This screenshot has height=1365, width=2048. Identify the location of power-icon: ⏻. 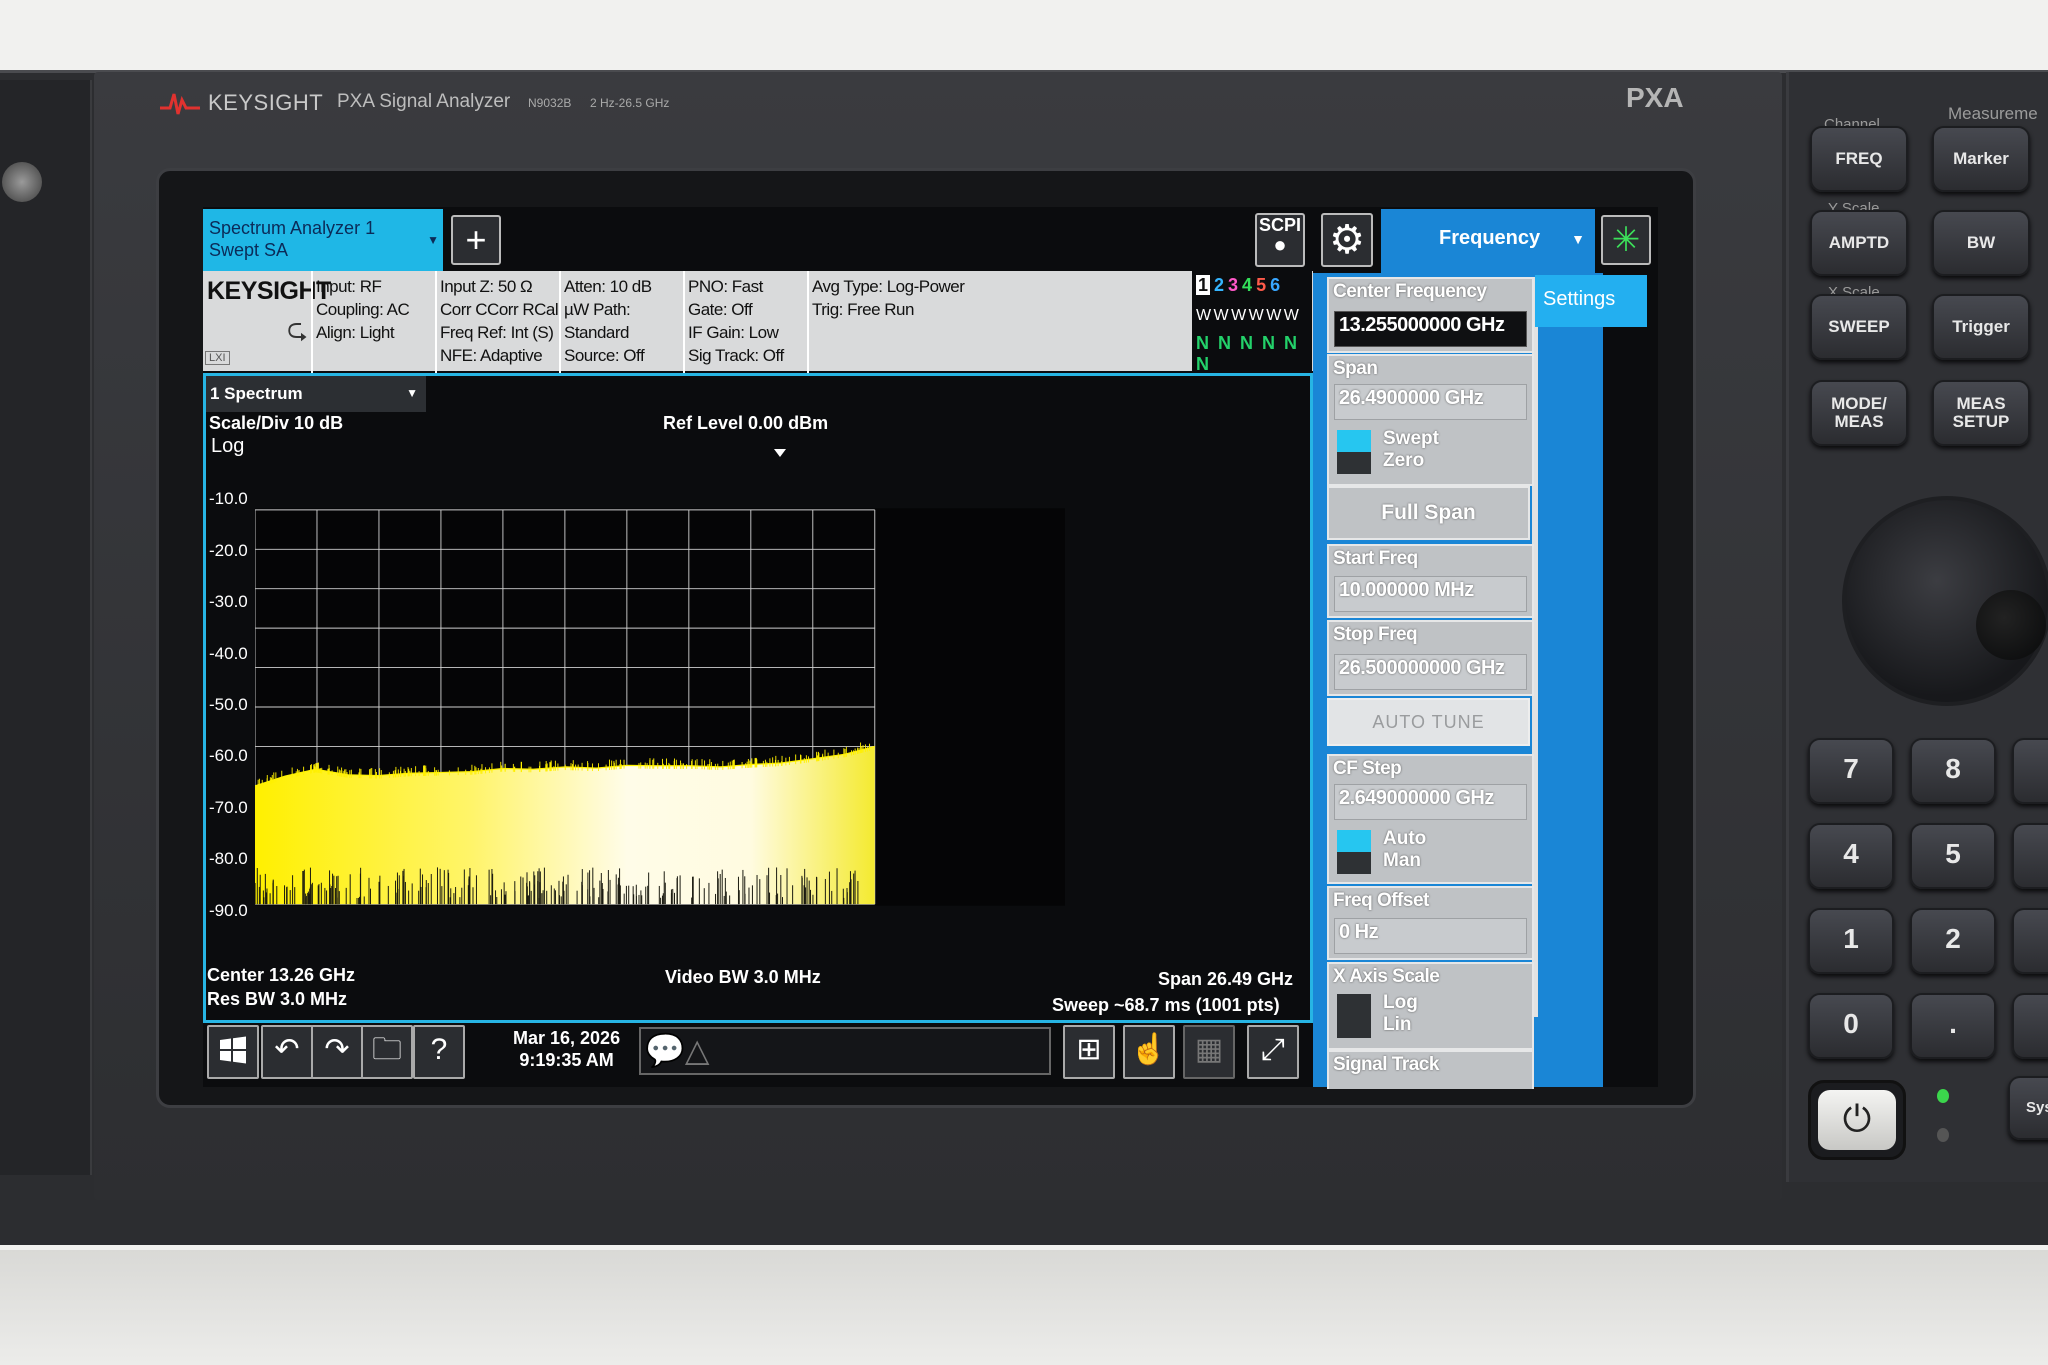
(1857, 1120).